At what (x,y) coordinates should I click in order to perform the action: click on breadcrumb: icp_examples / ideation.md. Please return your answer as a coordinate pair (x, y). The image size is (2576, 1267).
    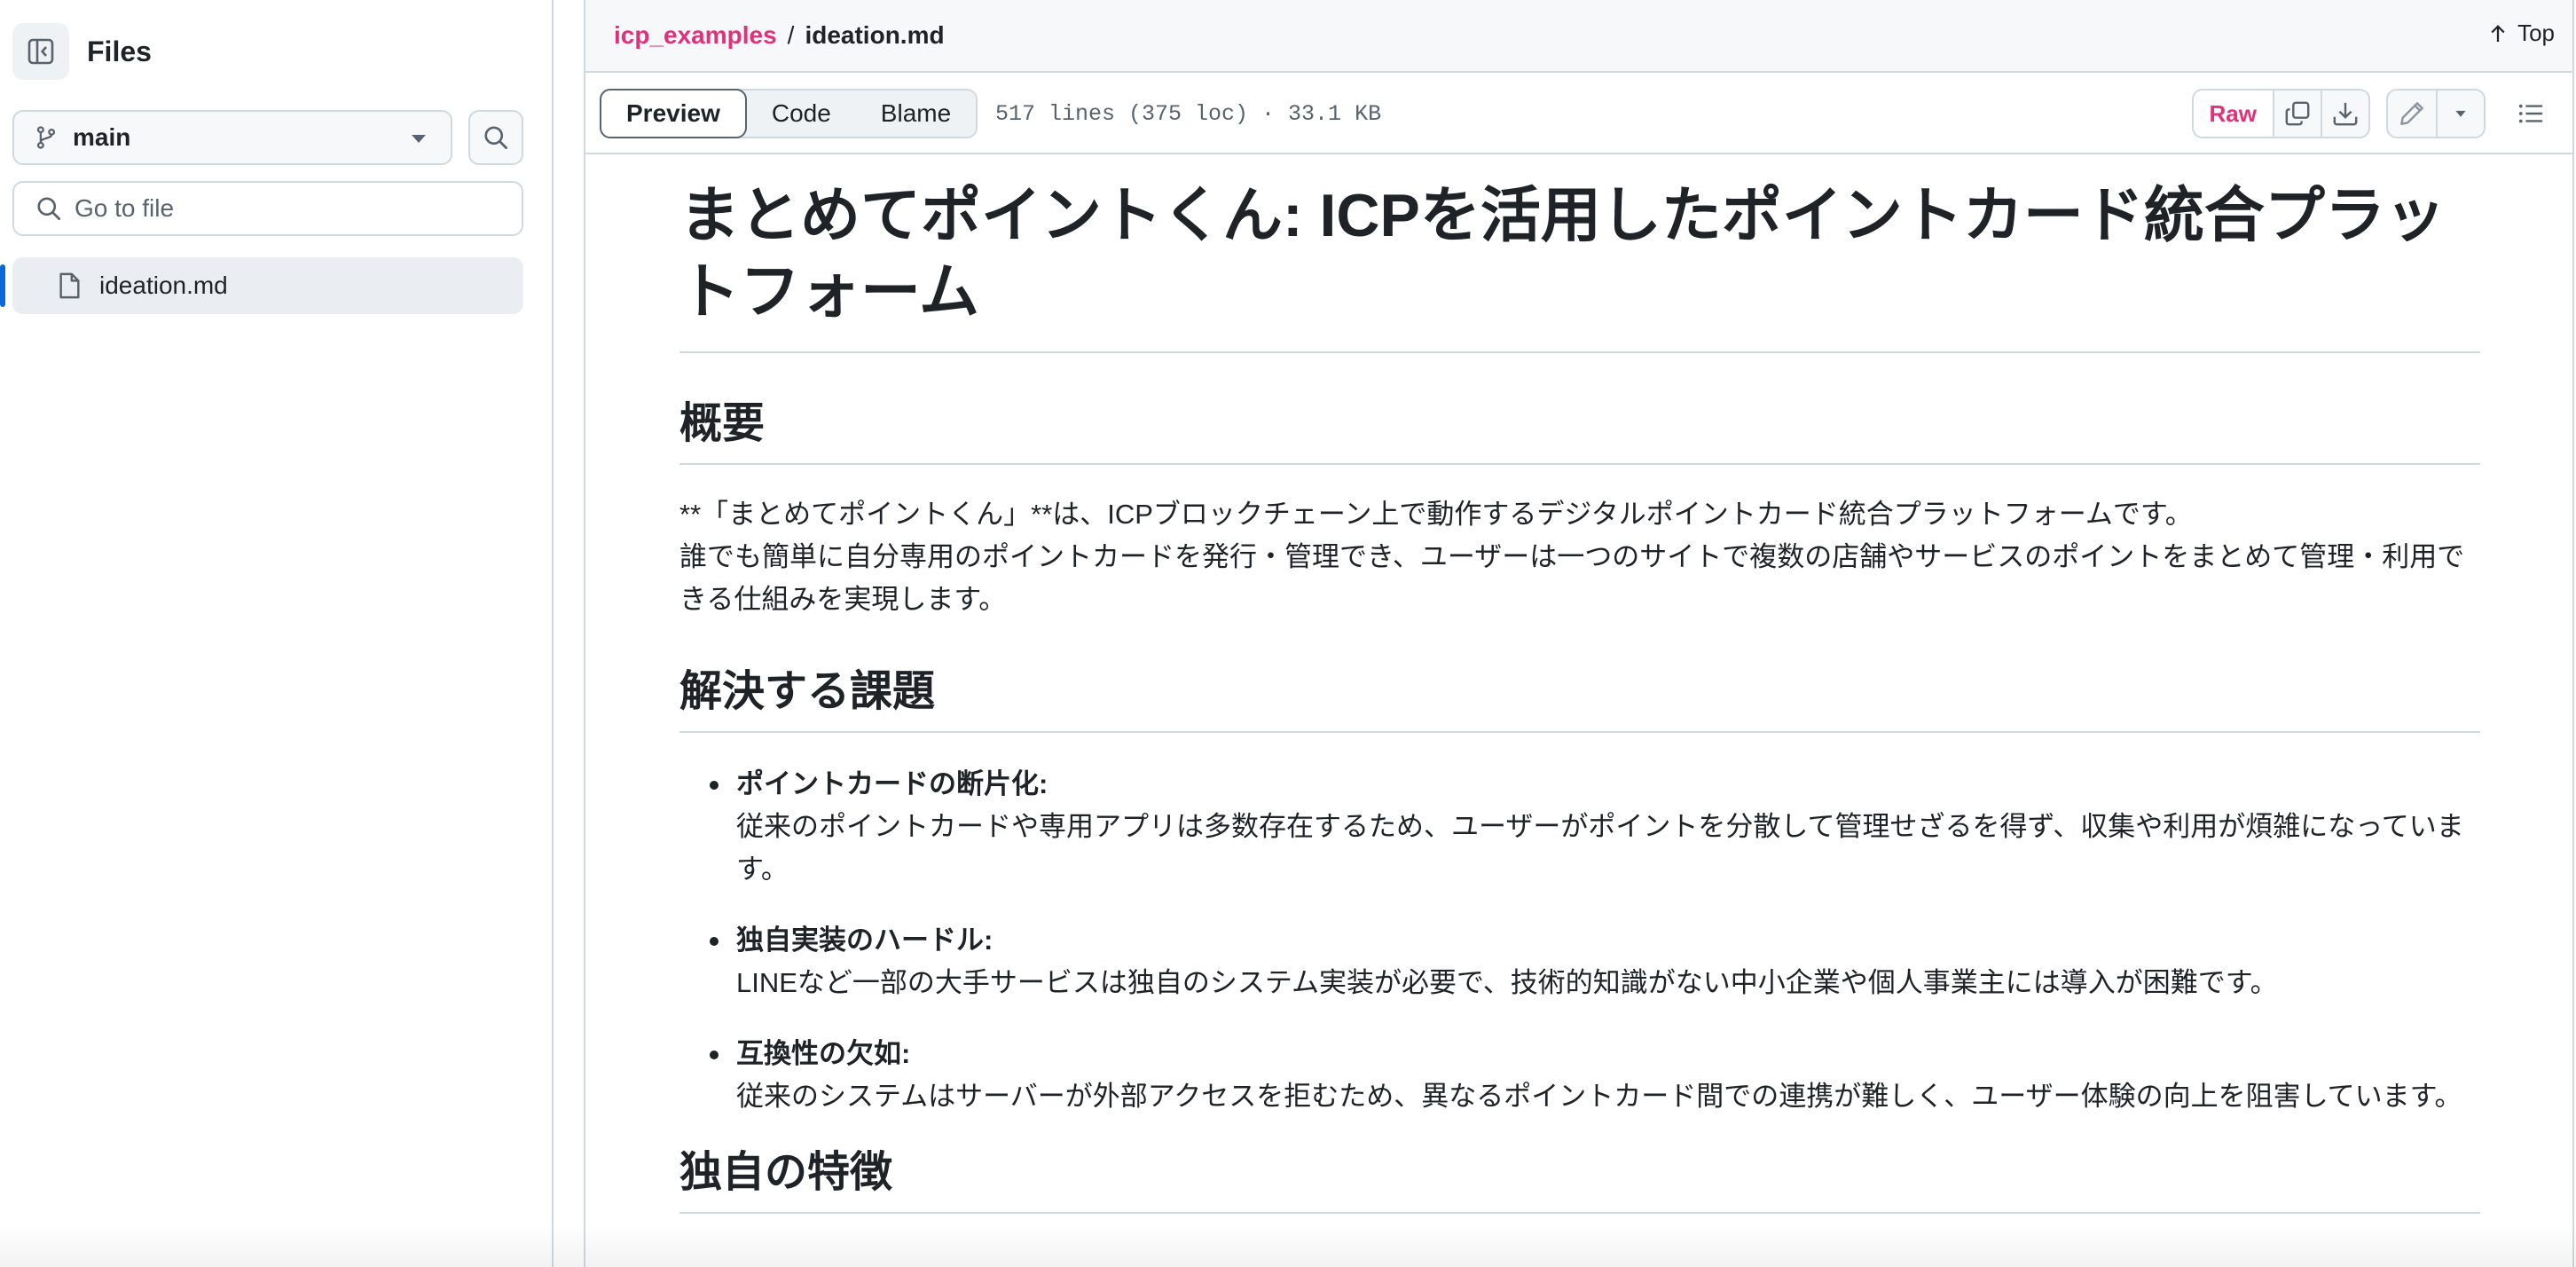
    Looking at the image, I should click on (779, 35).